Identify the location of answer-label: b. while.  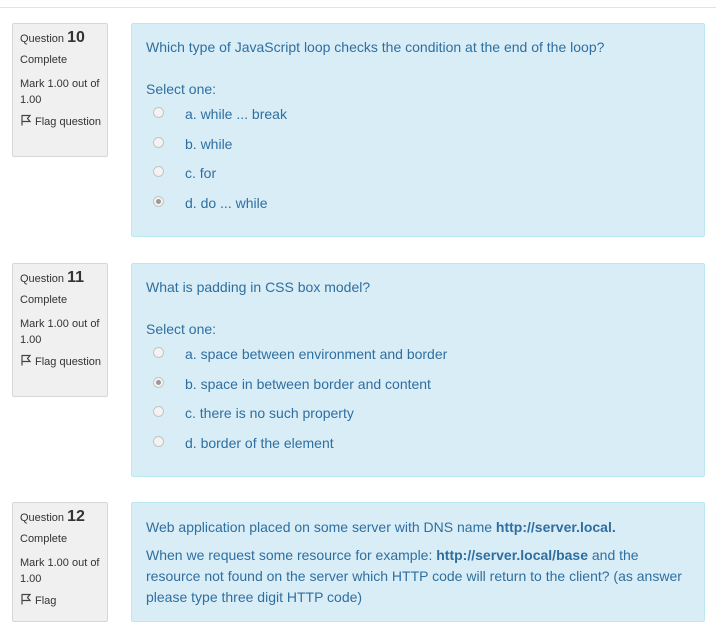
(208, 144).